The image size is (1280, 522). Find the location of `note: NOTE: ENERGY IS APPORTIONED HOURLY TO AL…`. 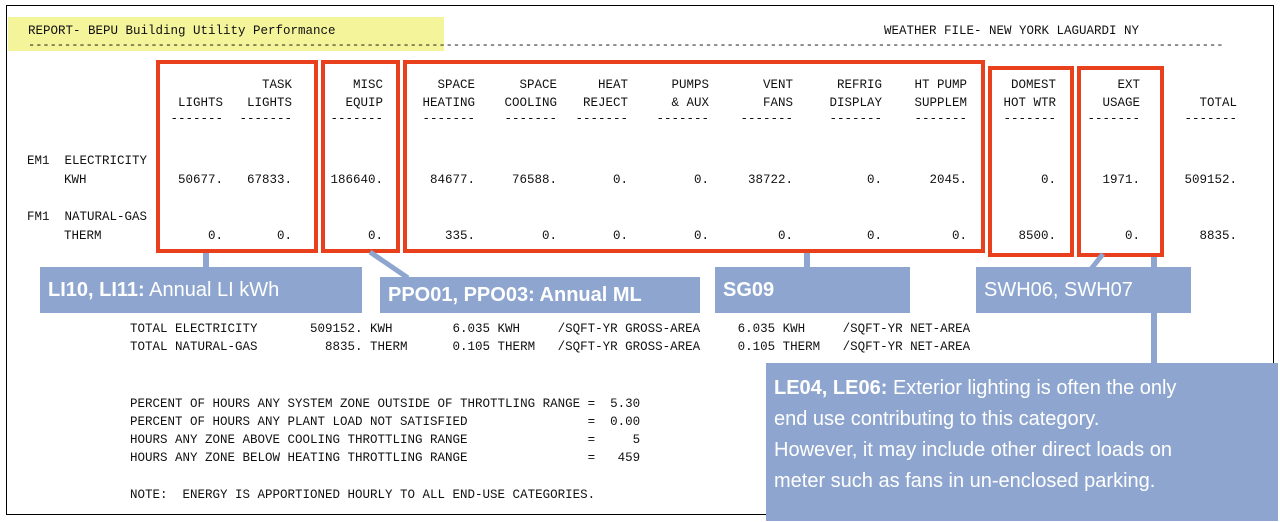

note: NOTE: ENERGY IS APPORTIONED HOURLY TO AL… is located at coordinates (363, 495).